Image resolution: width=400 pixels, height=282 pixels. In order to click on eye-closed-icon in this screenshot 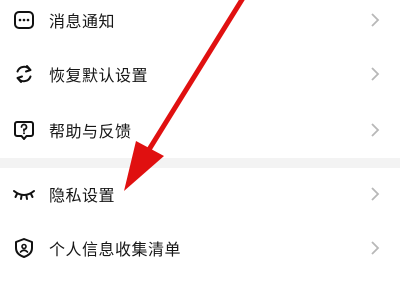, I will do `click(24, 194)`.